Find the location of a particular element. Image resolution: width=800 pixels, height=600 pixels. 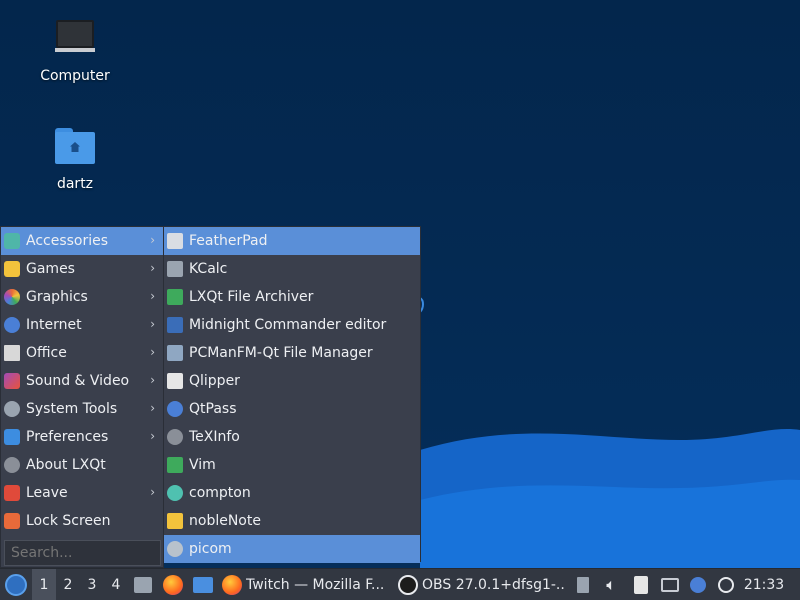

menu-category-graphics: Graphics › is located at coordinates (82, 297).